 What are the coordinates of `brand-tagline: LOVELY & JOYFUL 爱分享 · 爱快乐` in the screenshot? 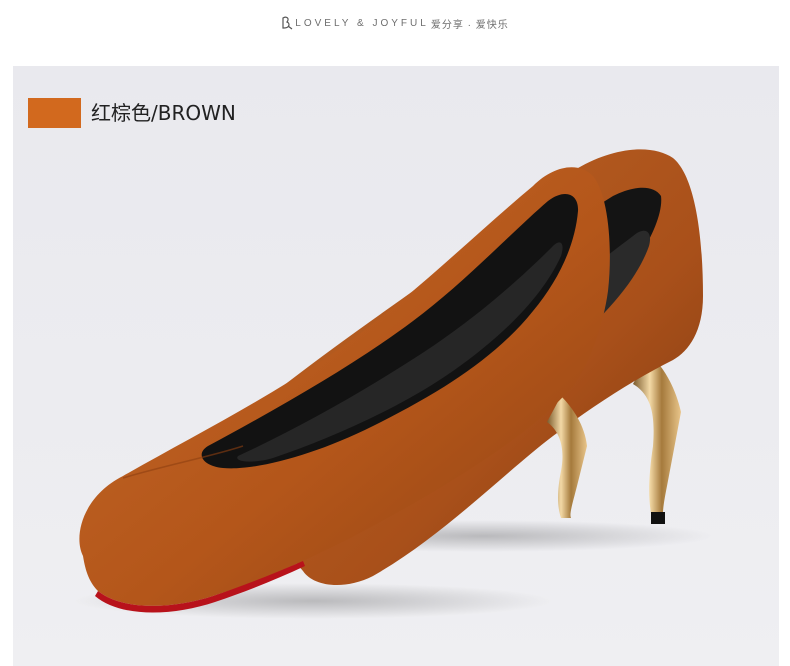 It's located at (394, 23).